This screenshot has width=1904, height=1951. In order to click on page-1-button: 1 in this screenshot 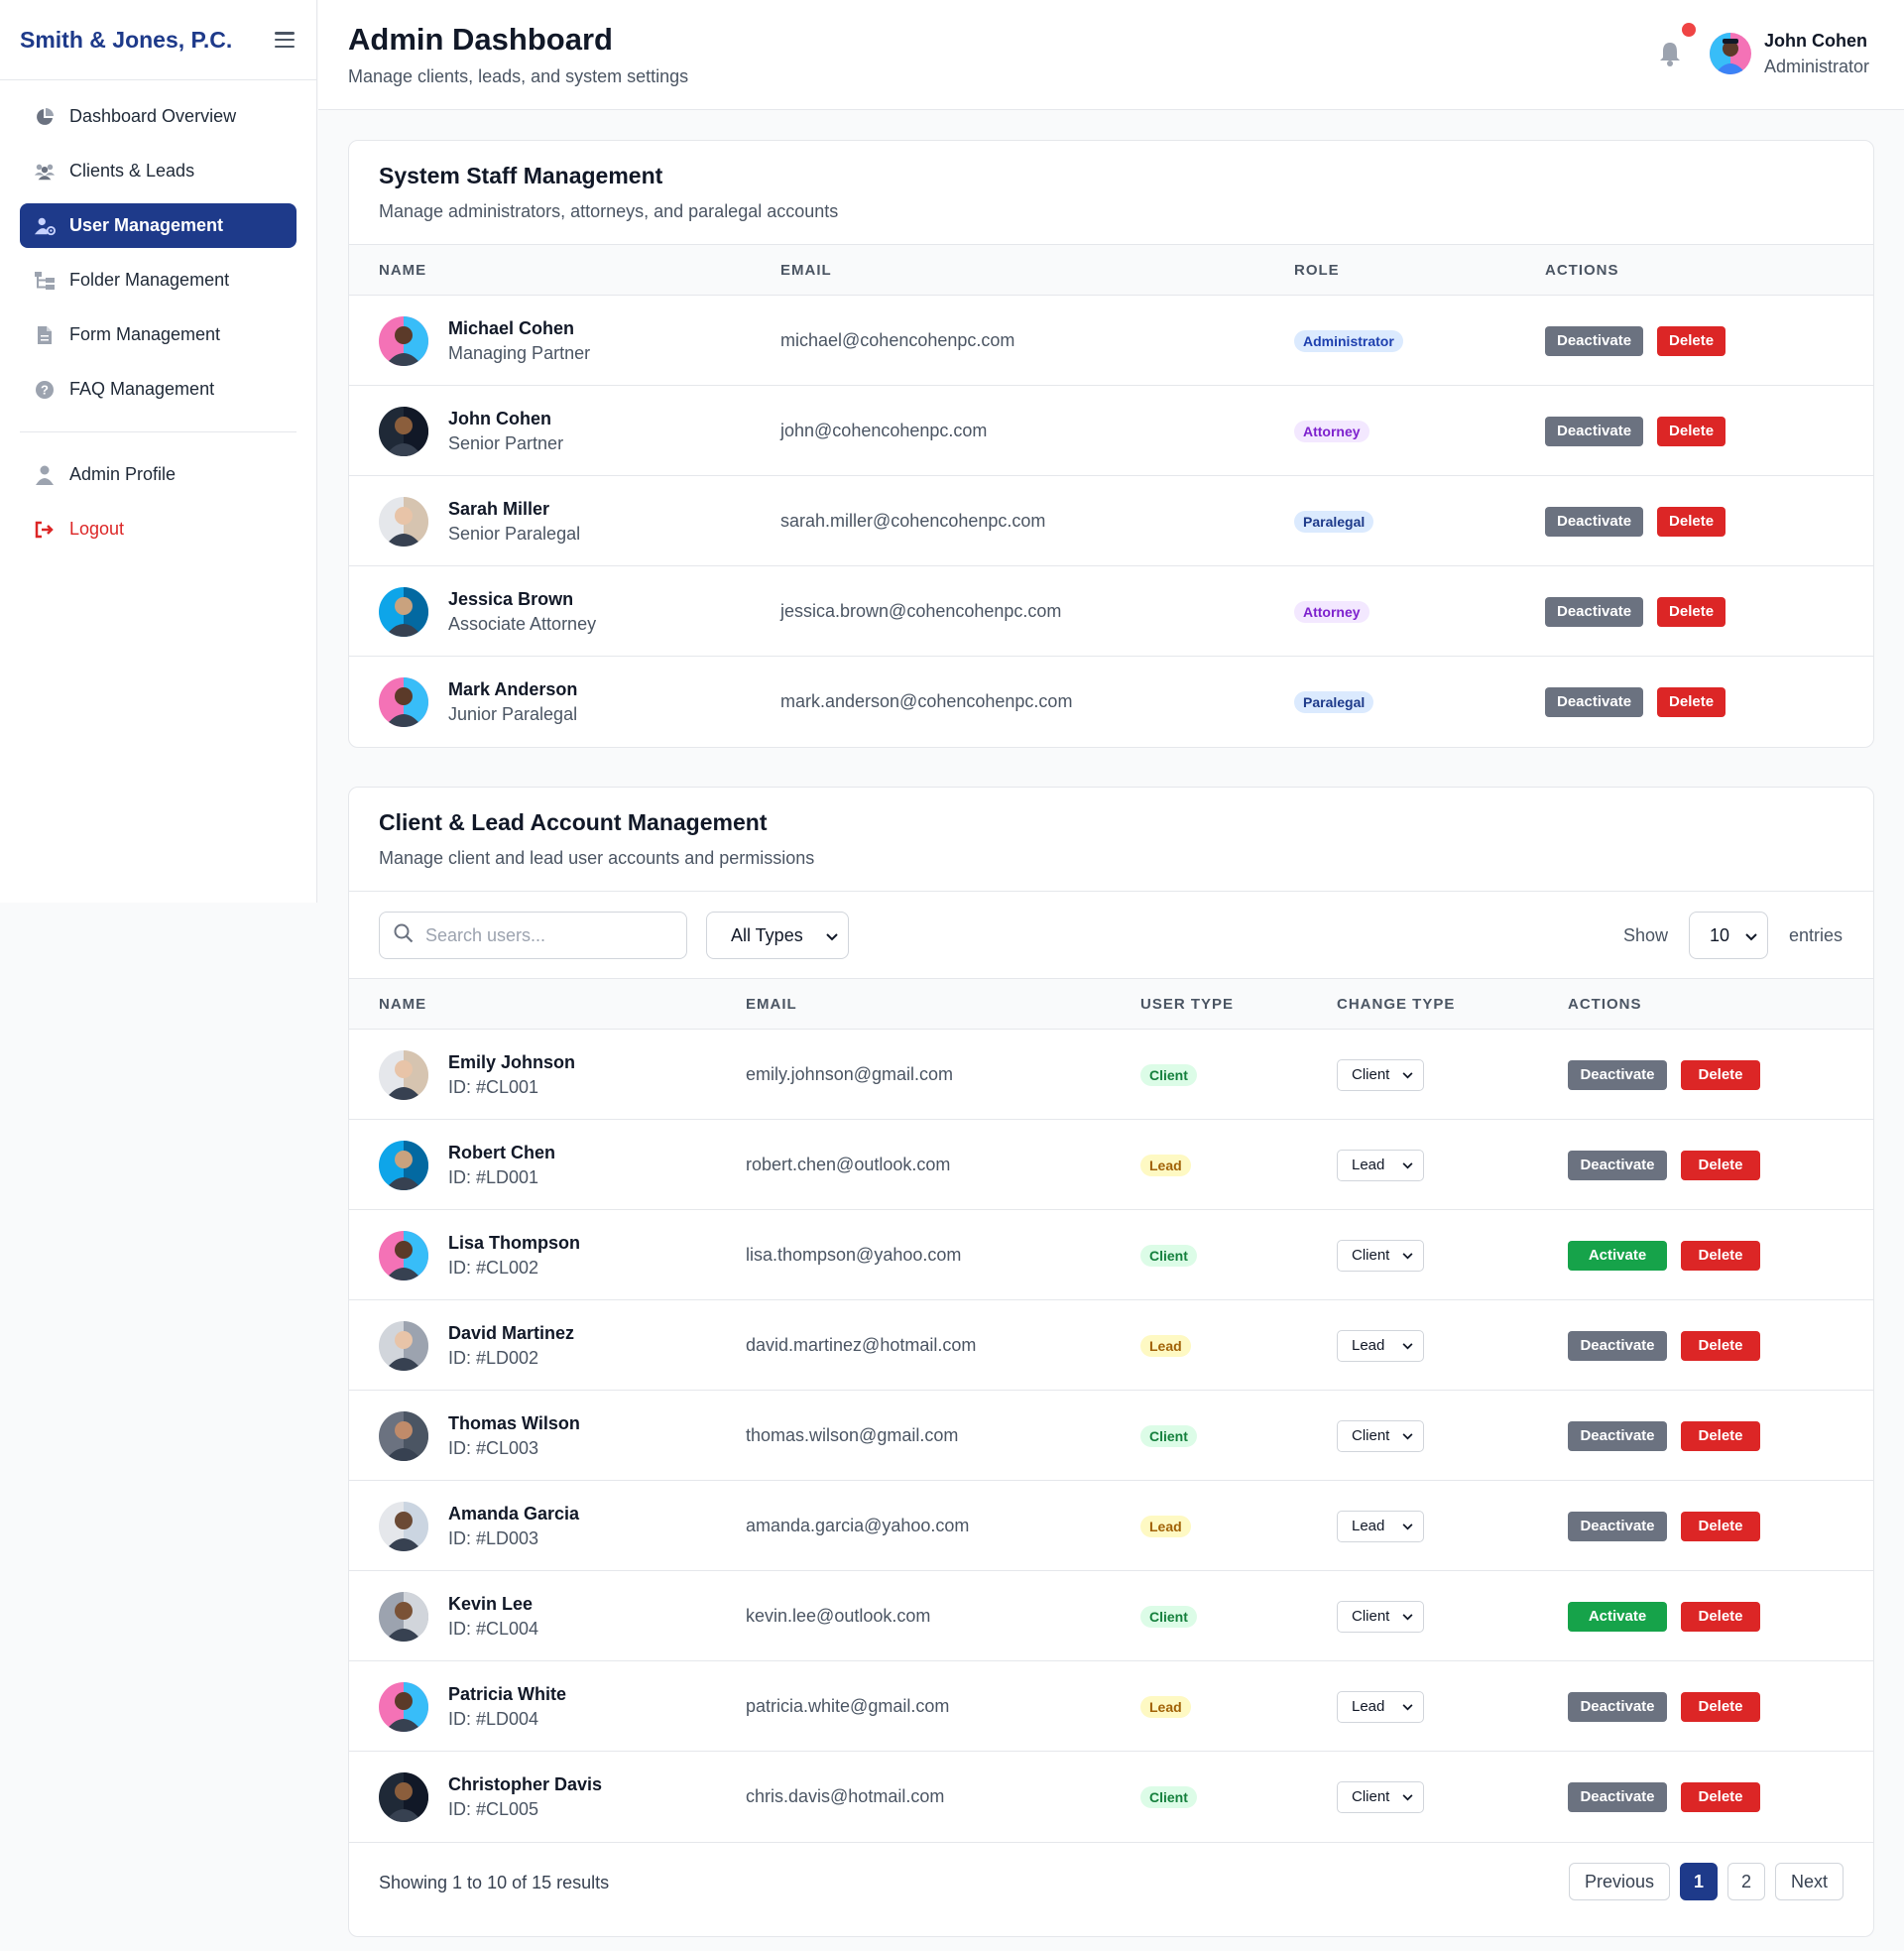, I will do `click(1698, 1881)`.